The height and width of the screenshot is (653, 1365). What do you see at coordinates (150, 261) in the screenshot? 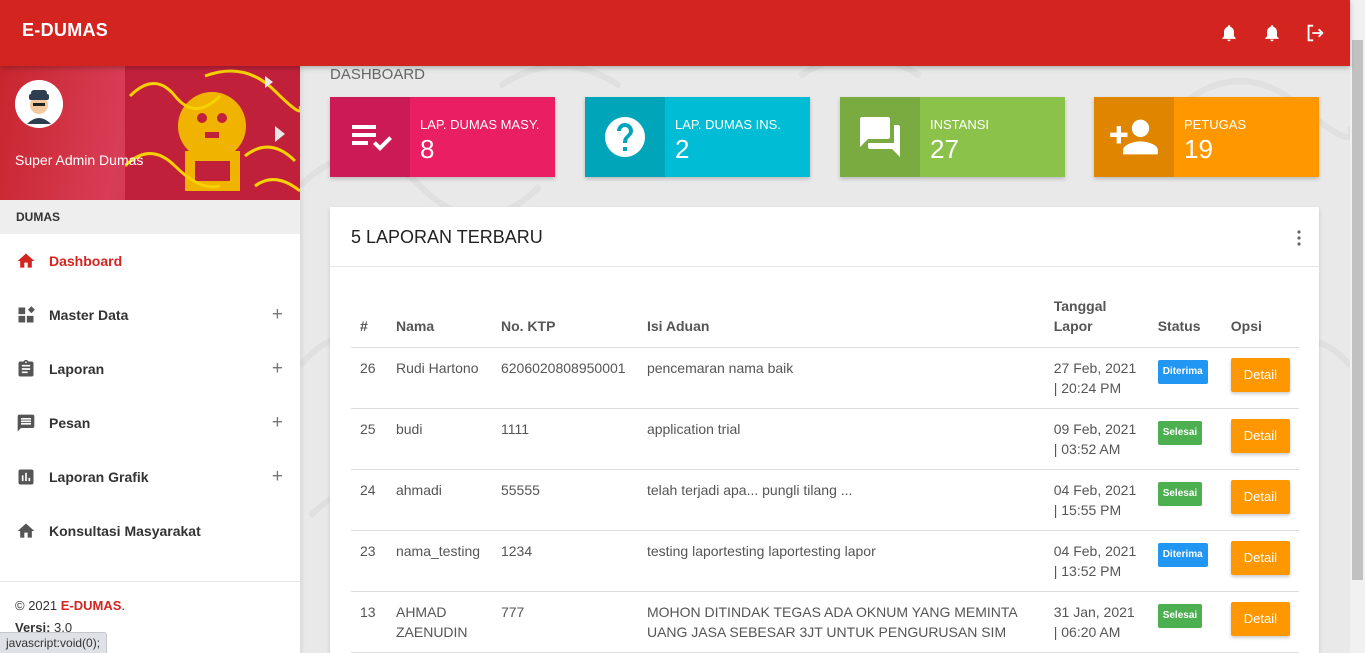
I see `sidebar-item-dashboard: Dashboard` at bounding box center [150, 261].